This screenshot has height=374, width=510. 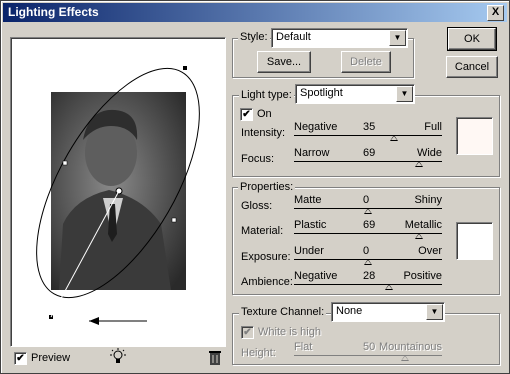 I want to click on light-type-dropdown: Spotlight ▼, so click(x=355, y=94).